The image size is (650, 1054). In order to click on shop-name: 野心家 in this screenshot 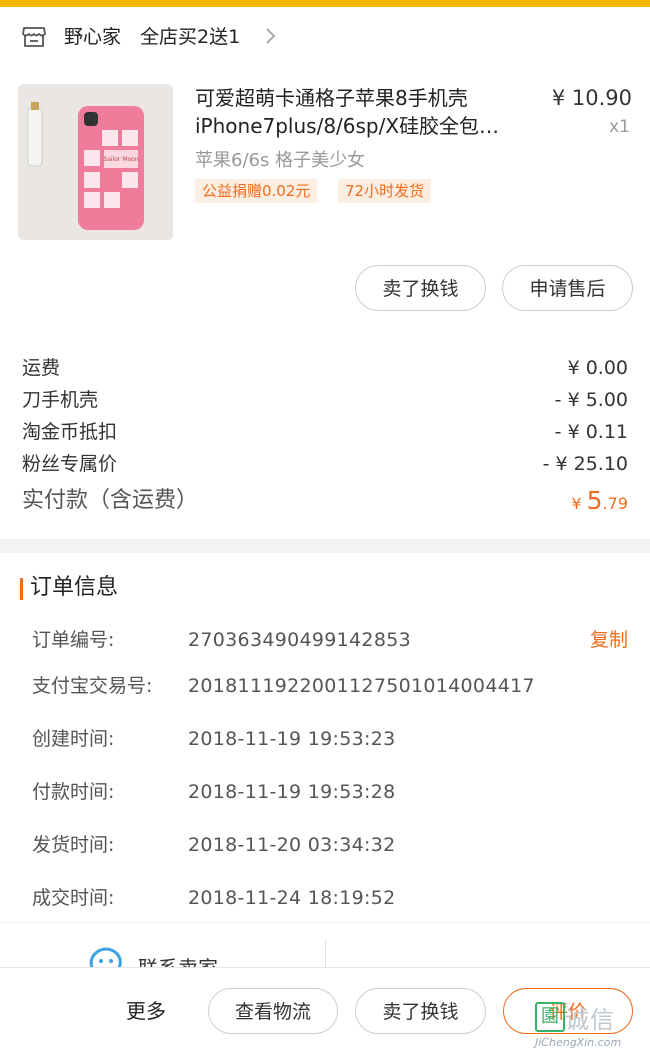, I will do `click(93, 37)`.